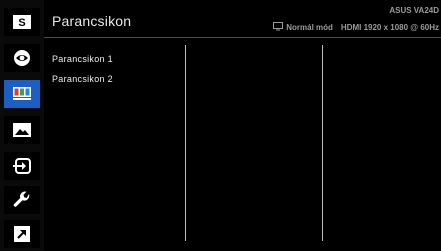 The width and height of the screenshot is (441, 251). I want to click on input-select-icon, so click(22, 166).